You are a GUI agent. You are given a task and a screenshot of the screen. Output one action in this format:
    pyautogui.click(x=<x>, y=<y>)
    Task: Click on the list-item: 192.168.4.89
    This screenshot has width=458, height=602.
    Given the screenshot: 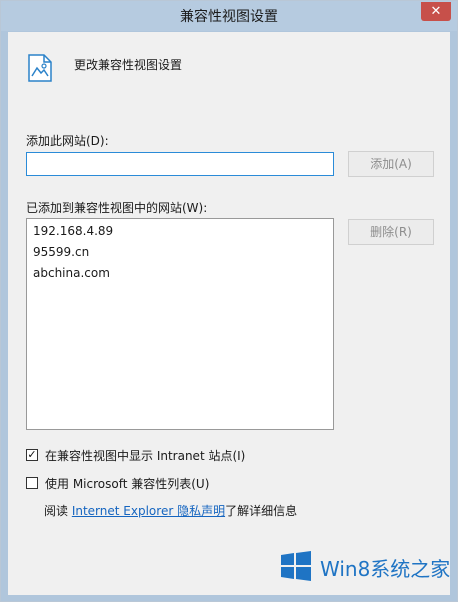 What is the action you would take?
    pyautogui.click(x=73, y=231)
    